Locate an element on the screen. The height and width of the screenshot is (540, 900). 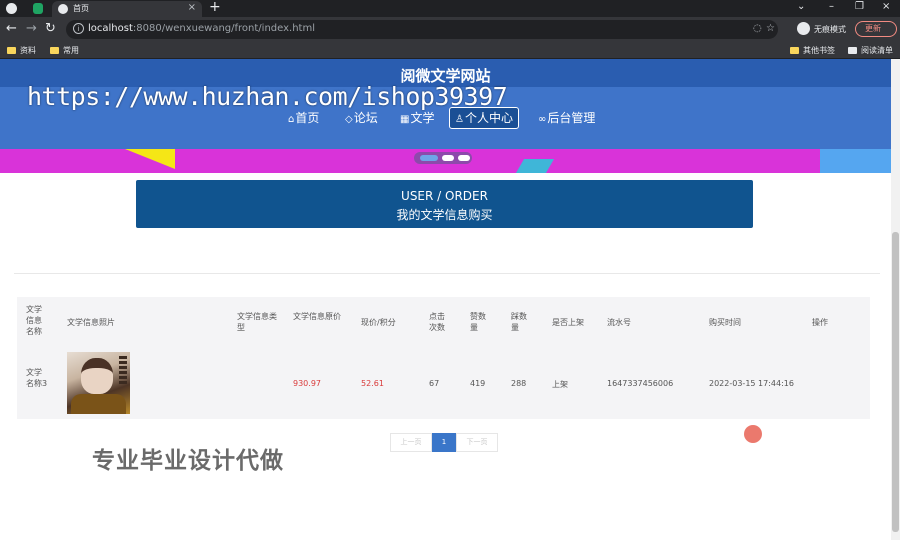
pinned-tab-sheets-icon is located at coordinates (38, 8).